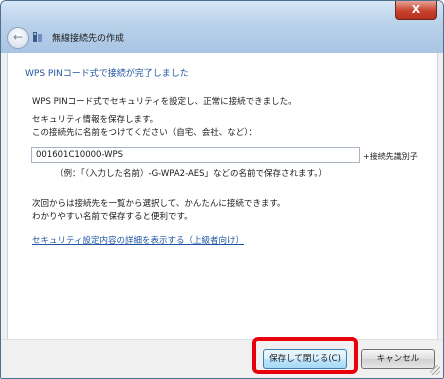 Image resolution: width=444 pixels, height=379 pixels. I want to click on tip-text: わかりやすい名前で保存すると便利です。, so click(112, 217).